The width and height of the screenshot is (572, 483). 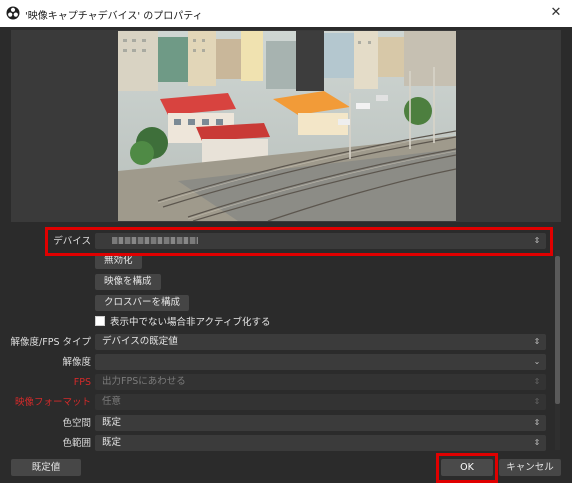 I want to click on fps-row: FPS 出力FPSにあわせる ⇕, so click(x=275, y=382).